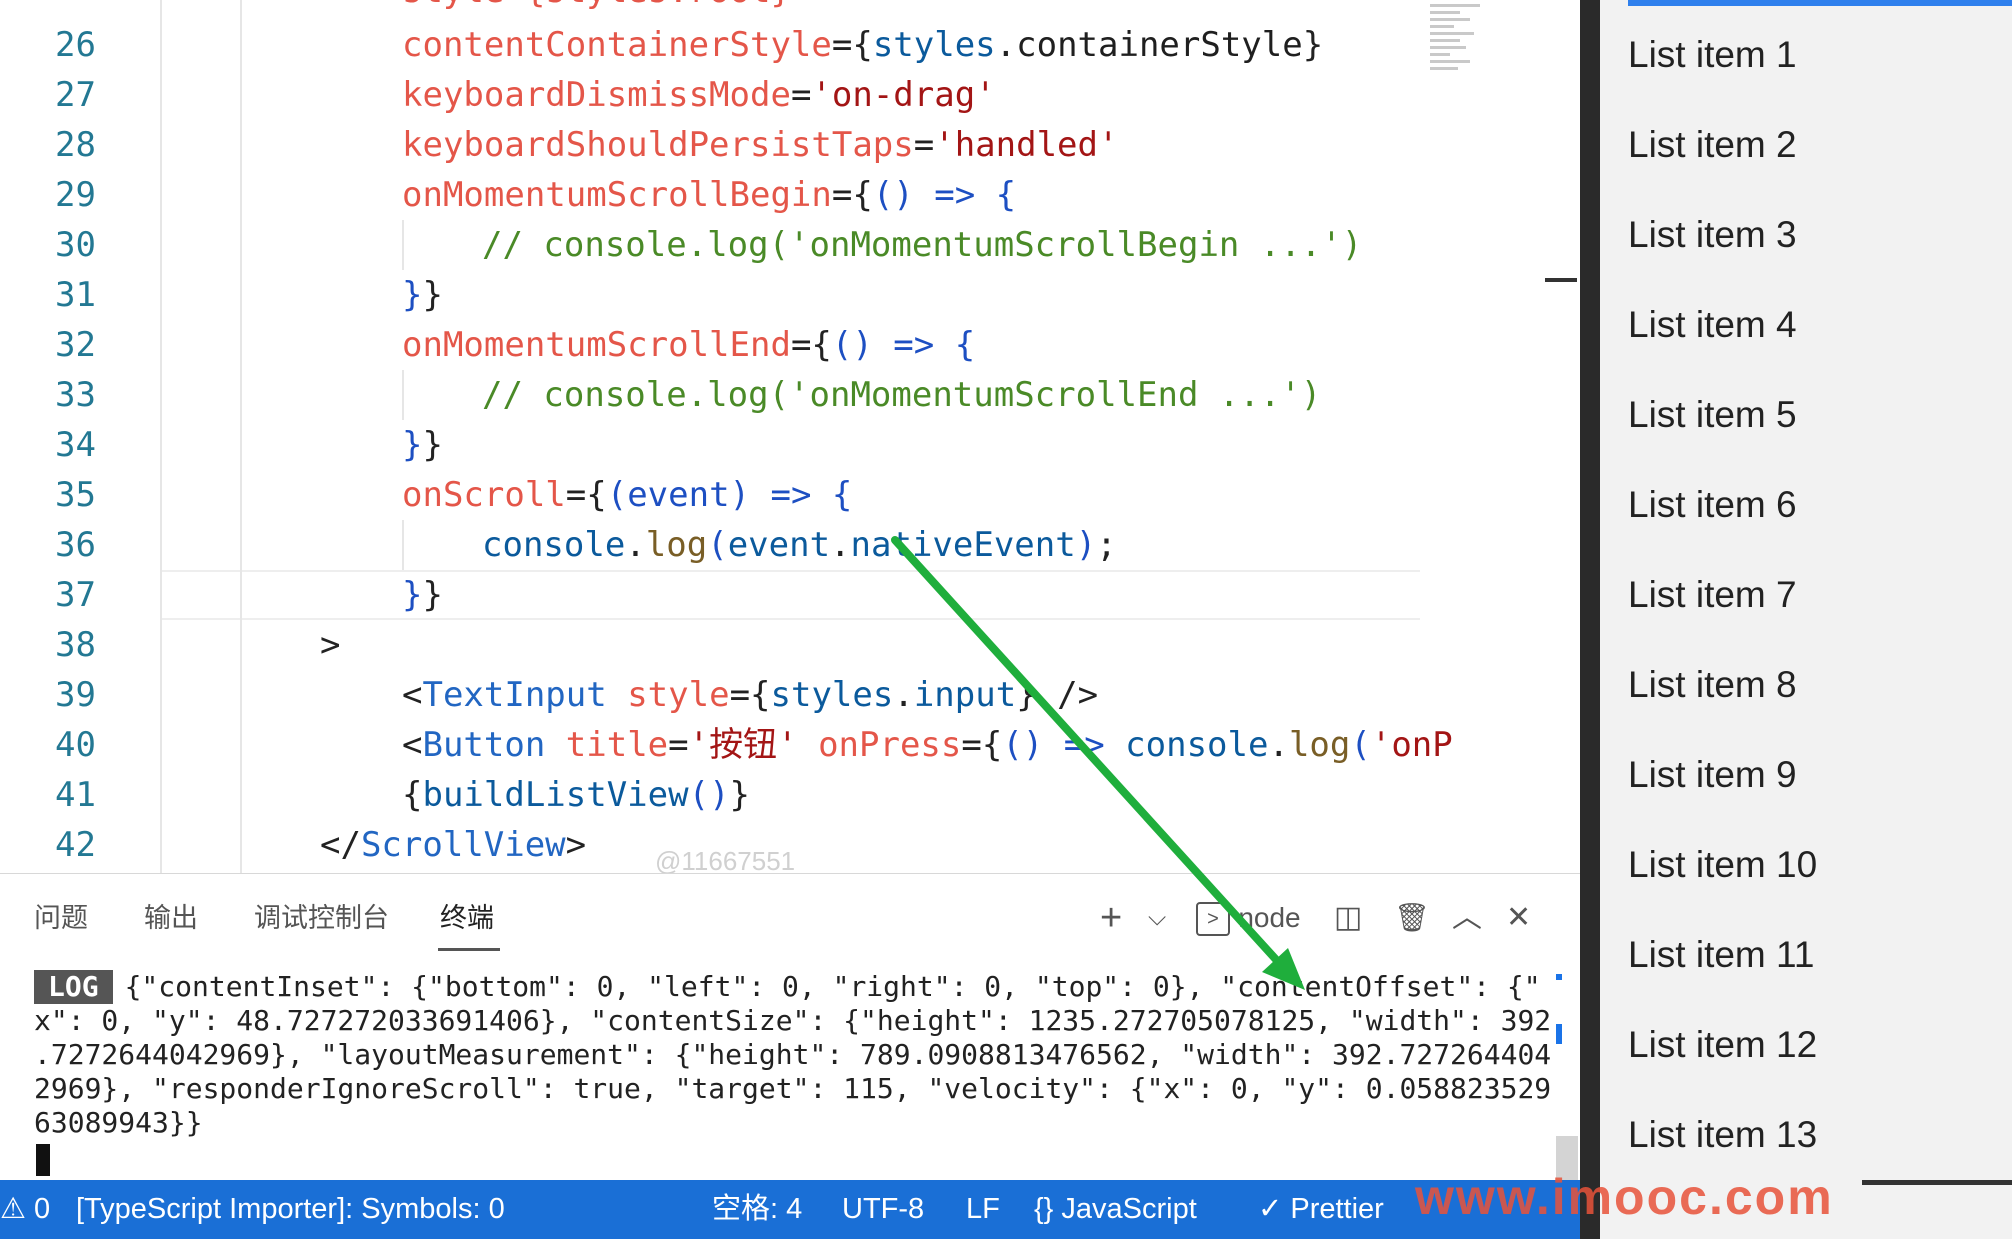  What do you see at coordinates (790, 495) in the screenshot?
I see `code-line: 35 onScroll={(event) => {` at bounding box center [790, 495].